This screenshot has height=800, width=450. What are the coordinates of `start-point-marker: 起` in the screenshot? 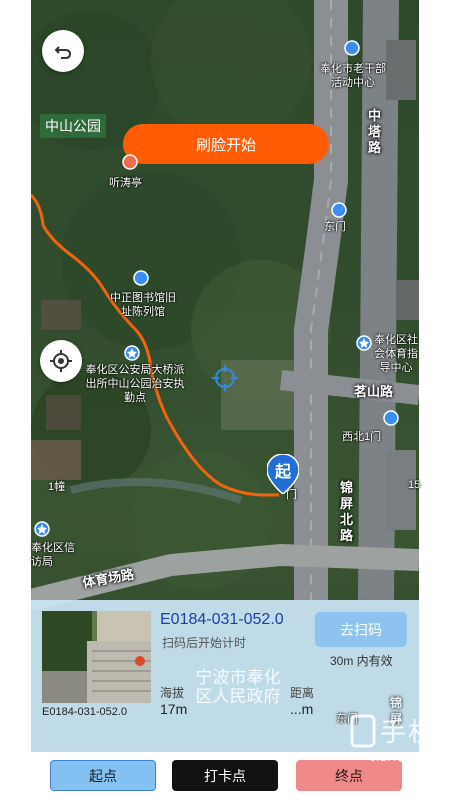 It's located at (283, 474).